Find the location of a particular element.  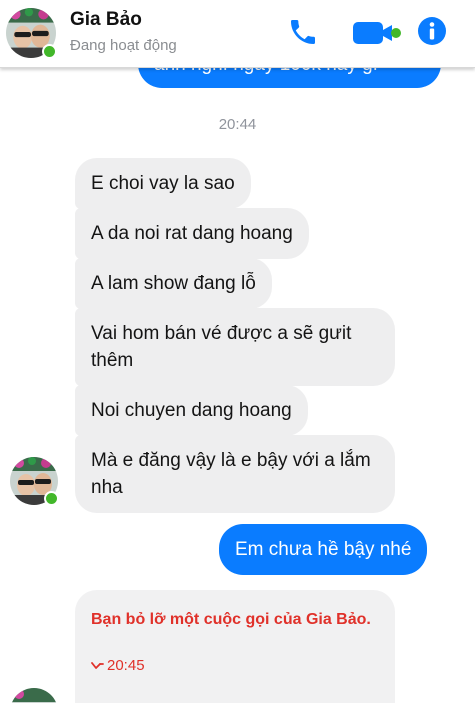

incoming-message: A lam show đang lỗ is located at coordinates (173, 283).